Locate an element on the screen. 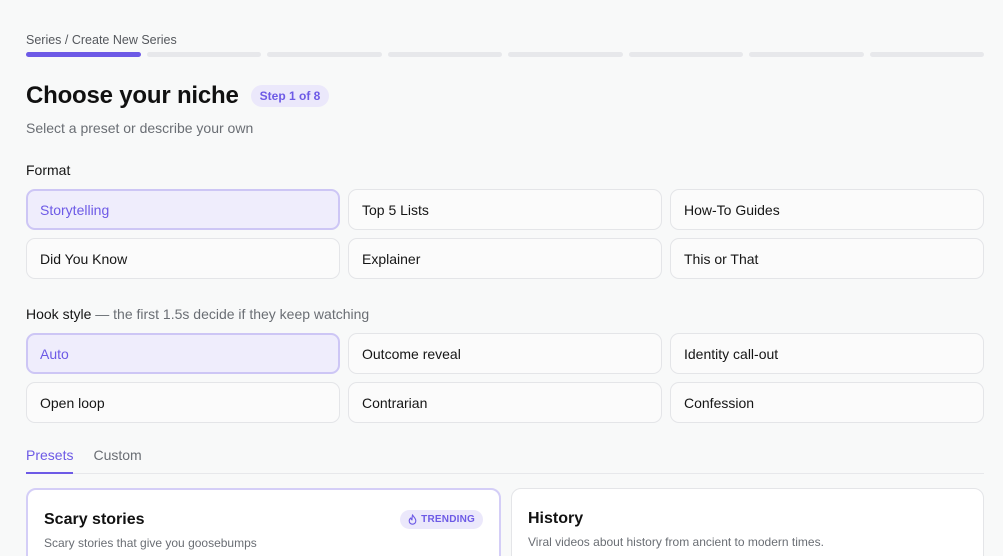 The width and height of the screenshot is (1003, 556). breadcrumb: Series / Create New Series is located at coordinates (101, 40).